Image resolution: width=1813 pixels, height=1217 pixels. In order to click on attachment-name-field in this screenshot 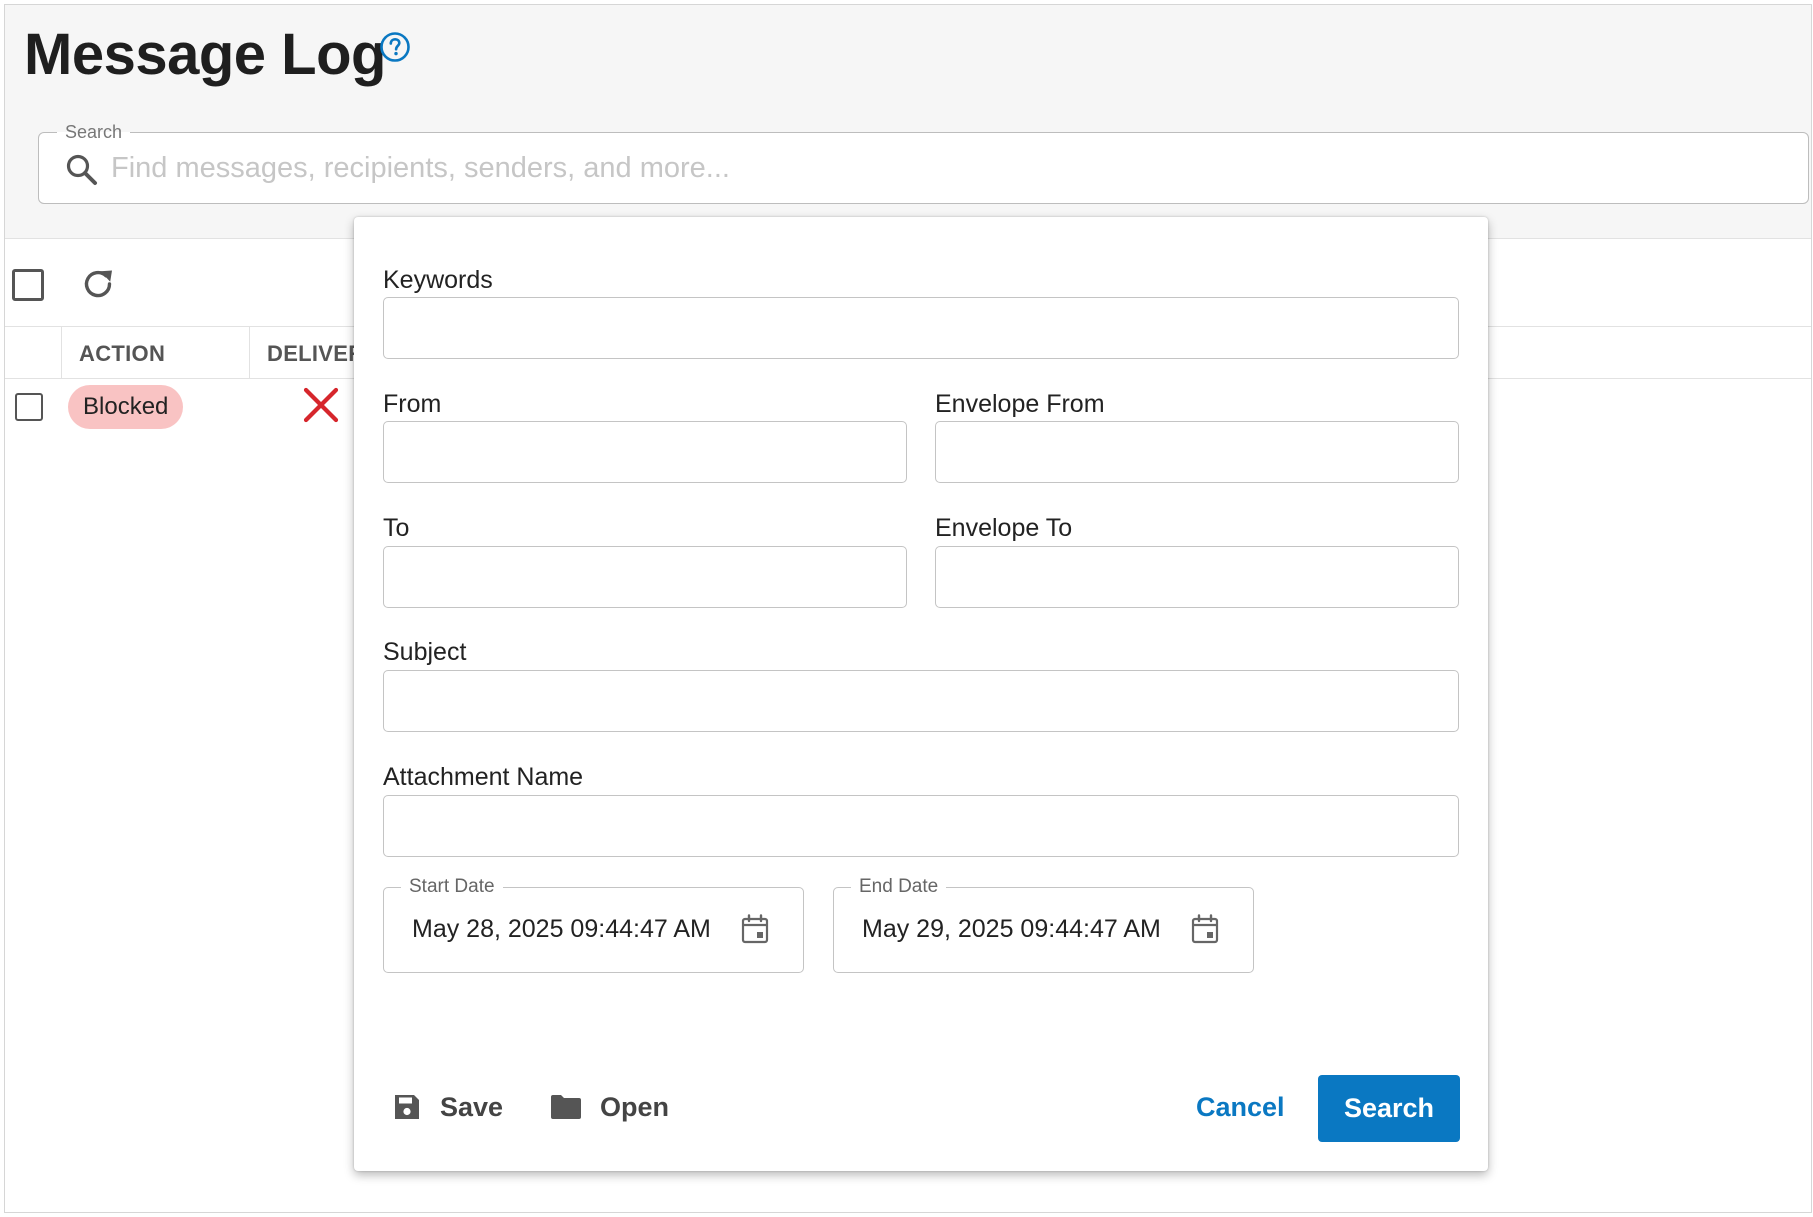, I will do `click(921, 826)`.